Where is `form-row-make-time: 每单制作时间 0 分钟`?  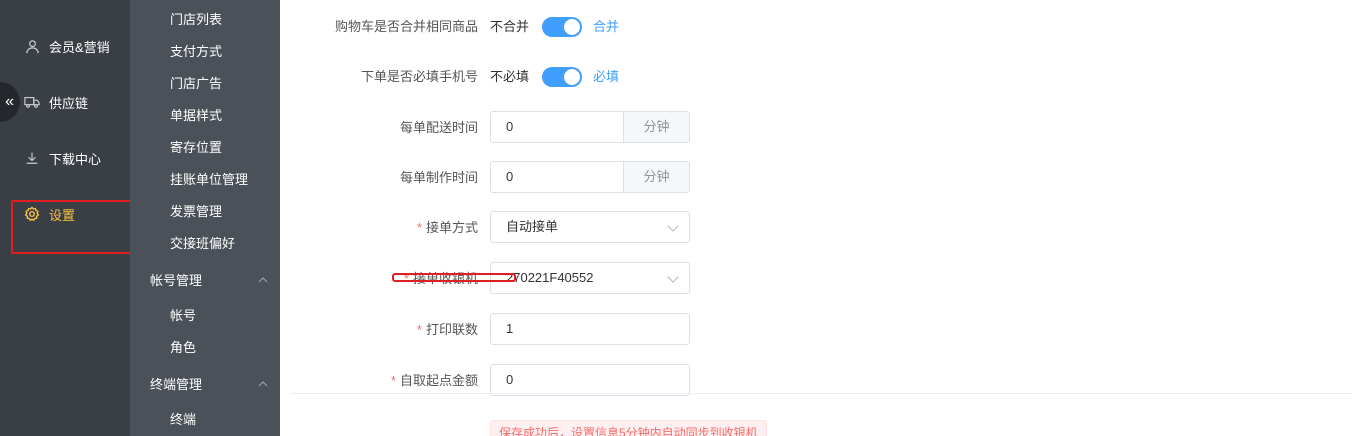
form-row-make-time: 每单制作时间 0 分钟 is located at coordinates (816, 178).